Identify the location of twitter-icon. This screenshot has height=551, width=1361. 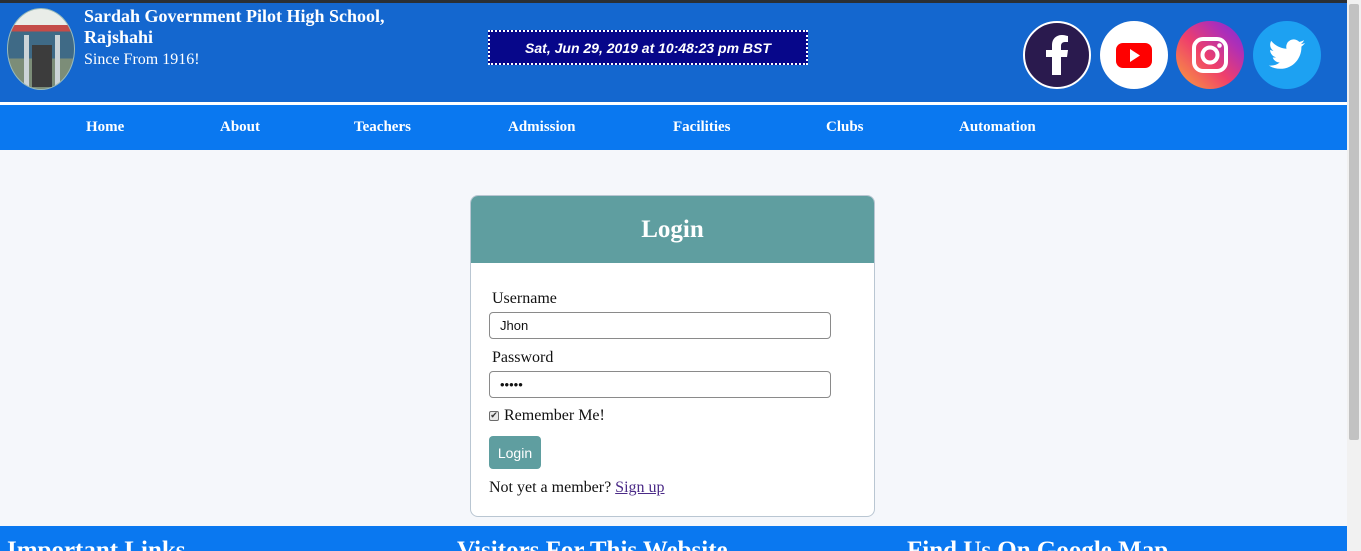
(1287, 55).